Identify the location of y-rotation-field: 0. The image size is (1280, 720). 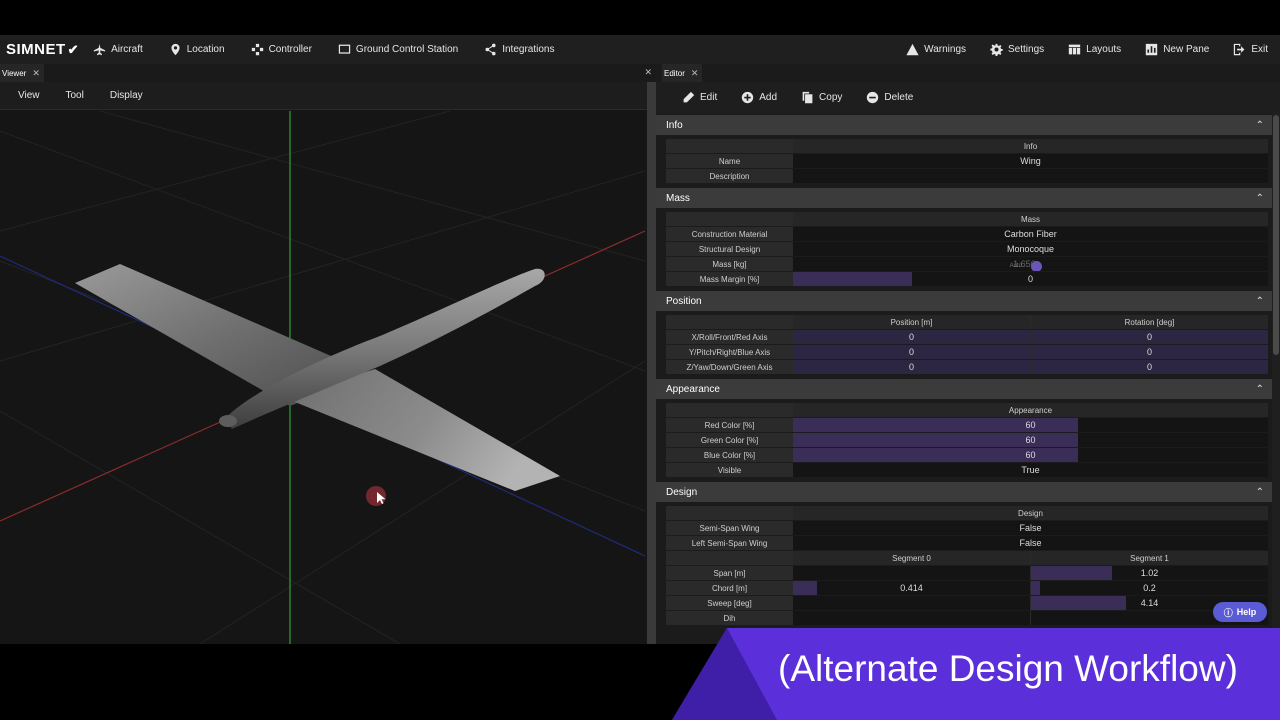
(1149, 352).